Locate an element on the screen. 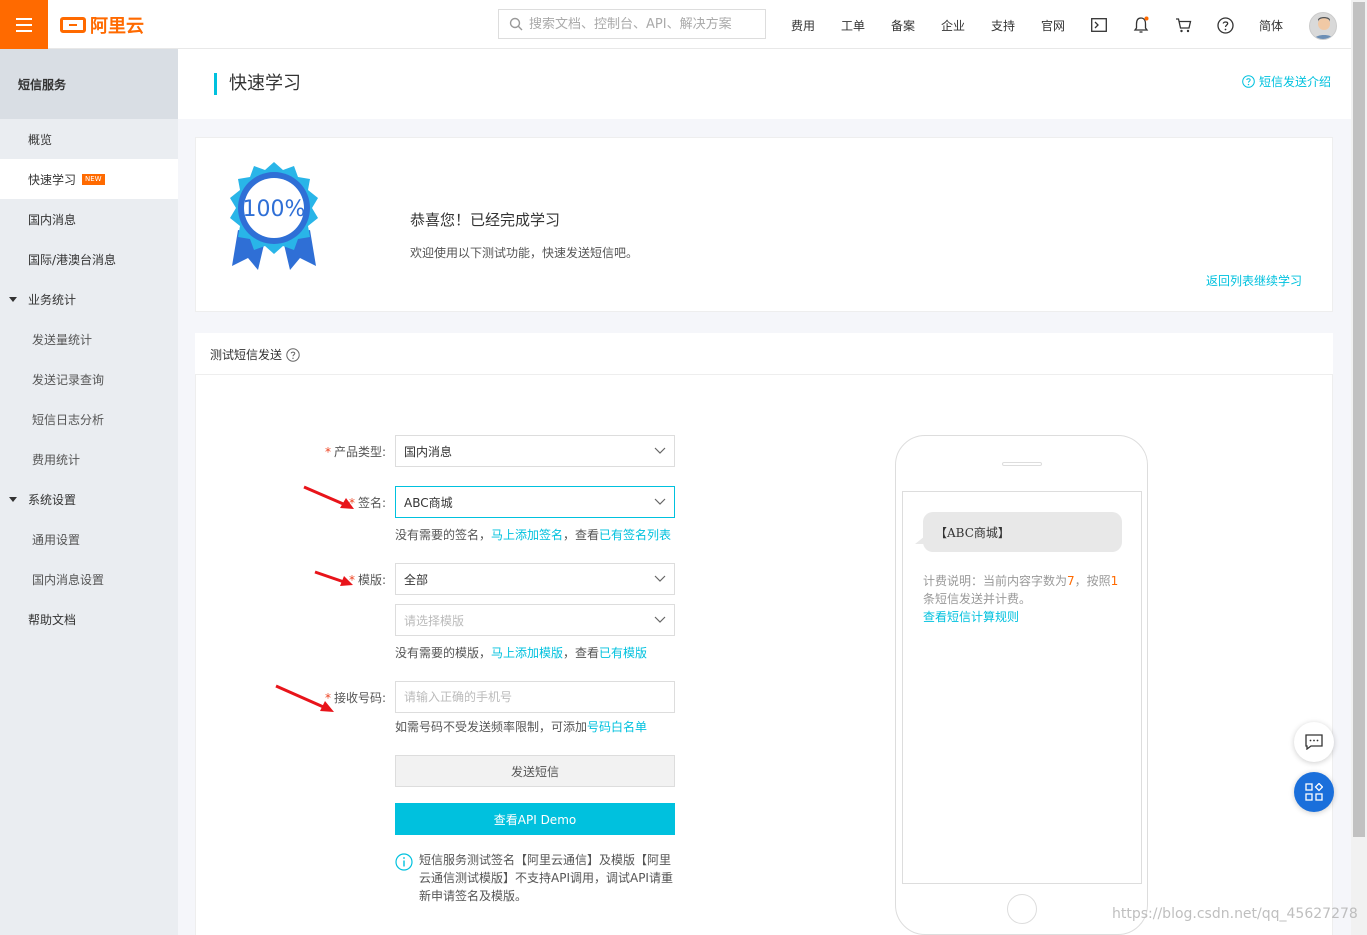 This screenshot has width=1367, height=935. sidebar-item-quick-learn: 快速学习 NEW is located at coordinates (89, 179).